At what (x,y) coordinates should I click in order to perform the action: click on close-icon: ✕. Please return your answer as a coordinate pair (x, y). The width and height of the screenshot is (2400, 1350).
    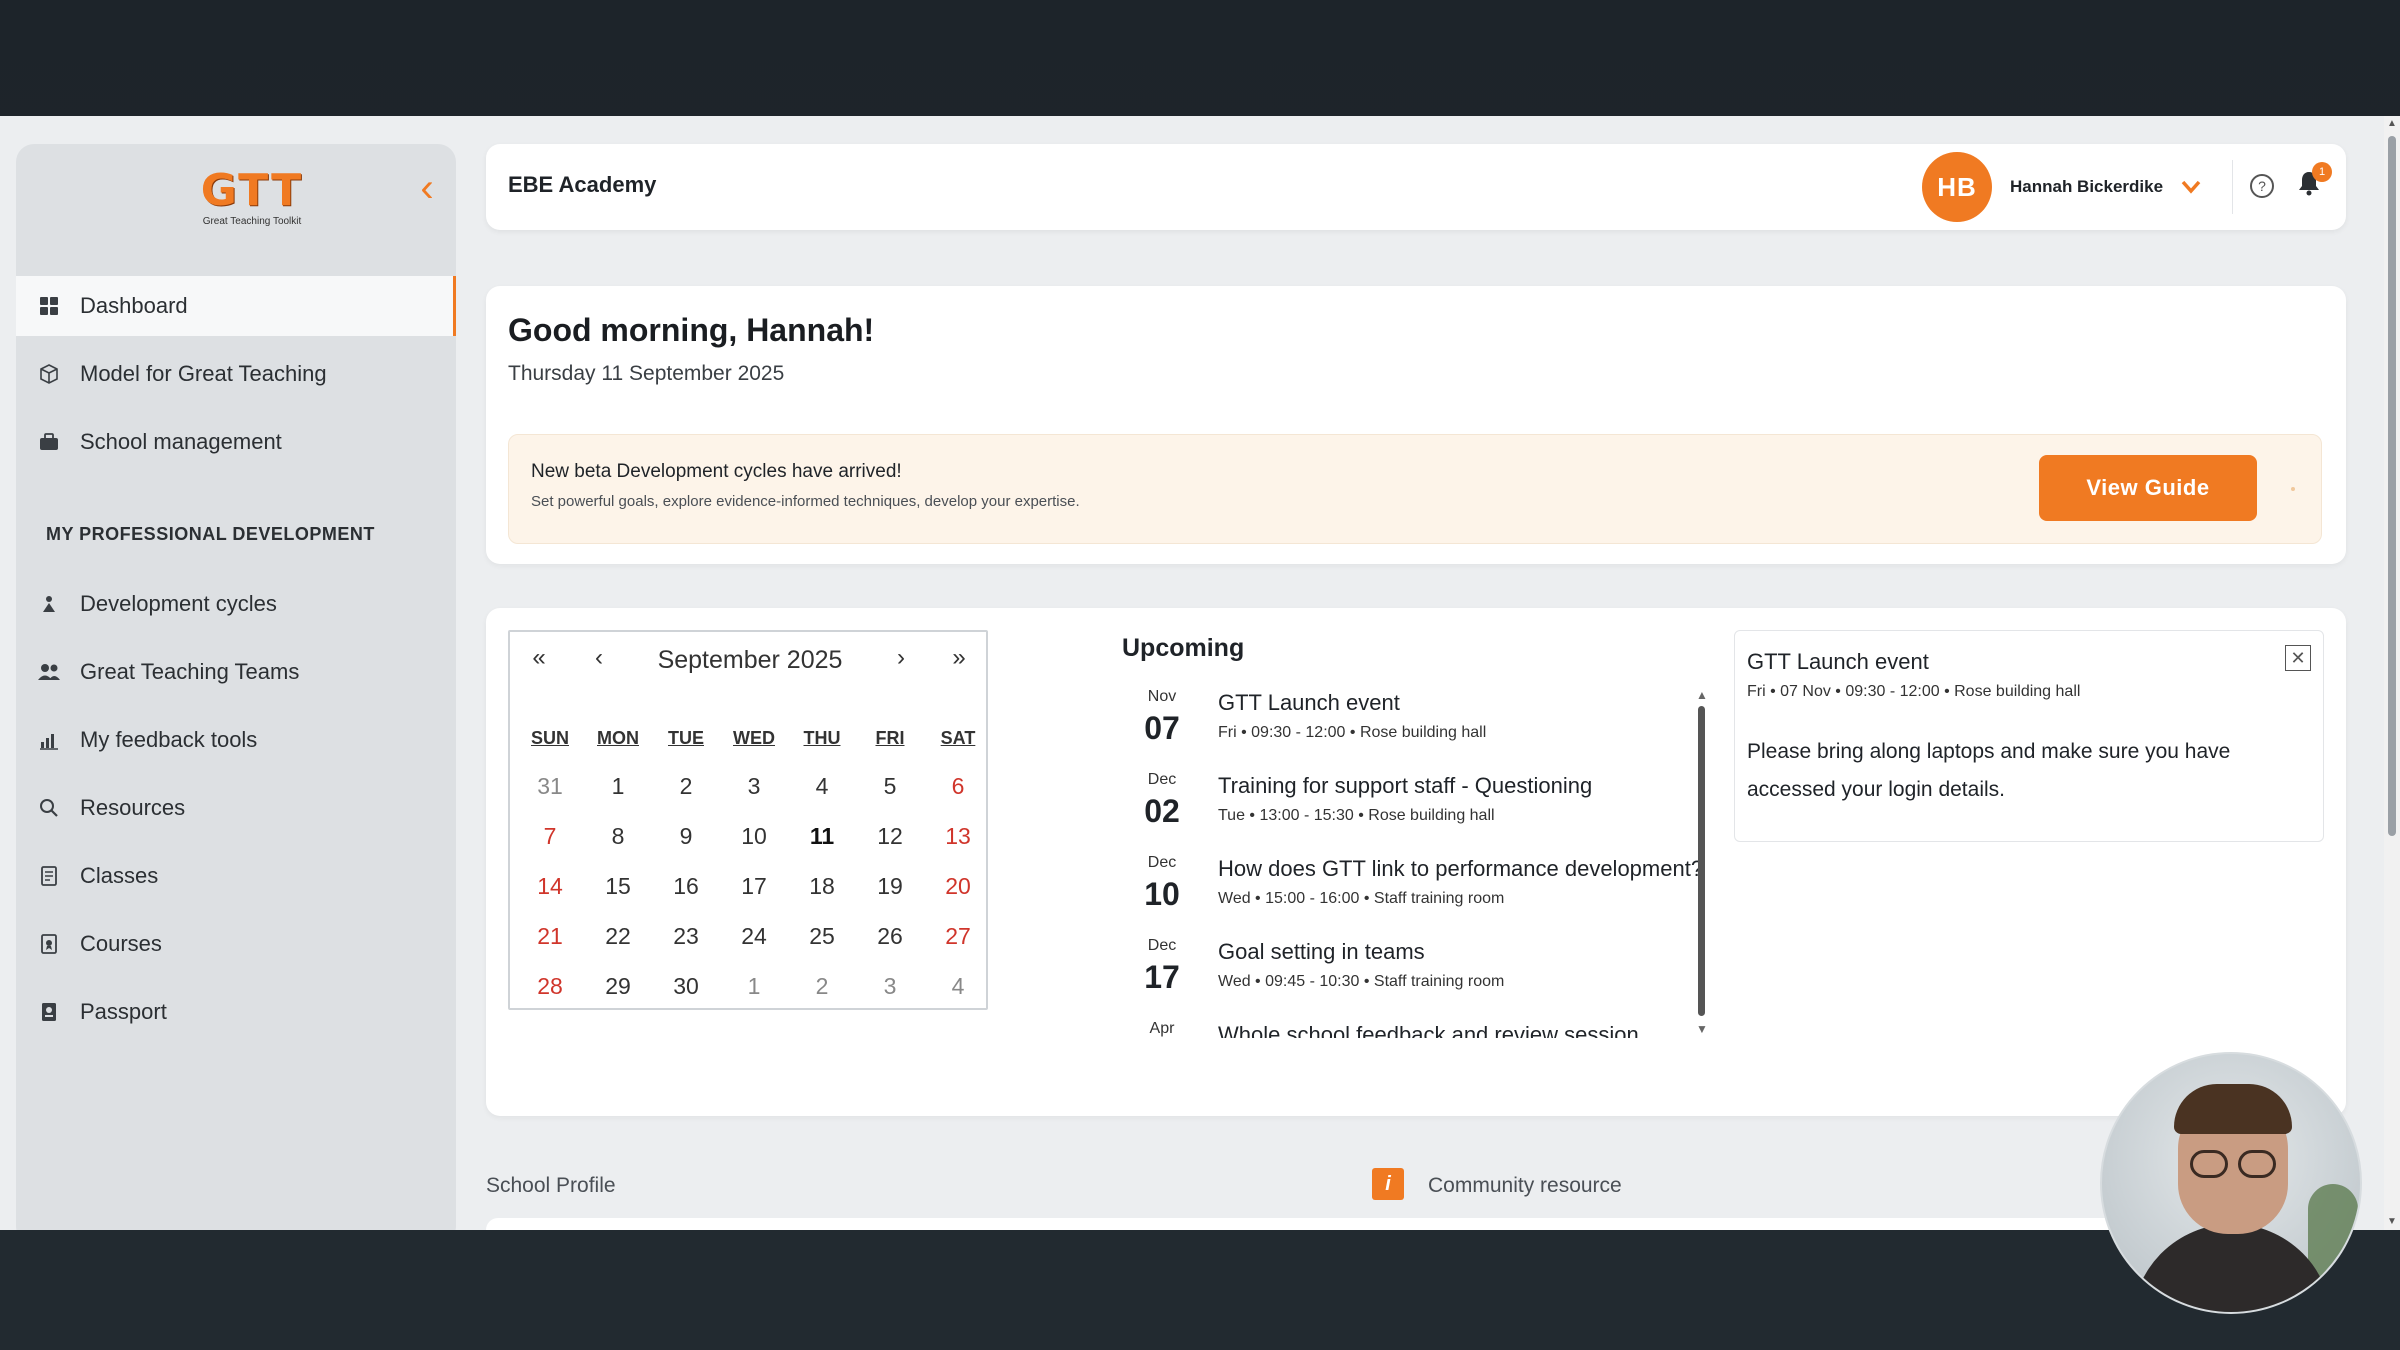
    Looking at the image, I should click on (2298, 658).